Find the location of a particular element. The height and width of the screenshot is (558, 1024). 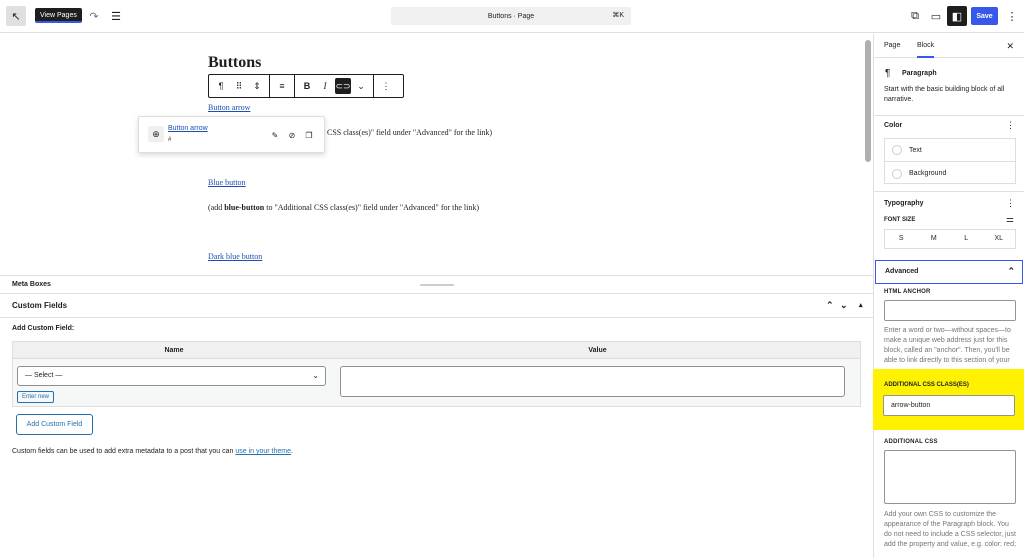

name-select-value: — Select — is located at coordinates (44, 375).